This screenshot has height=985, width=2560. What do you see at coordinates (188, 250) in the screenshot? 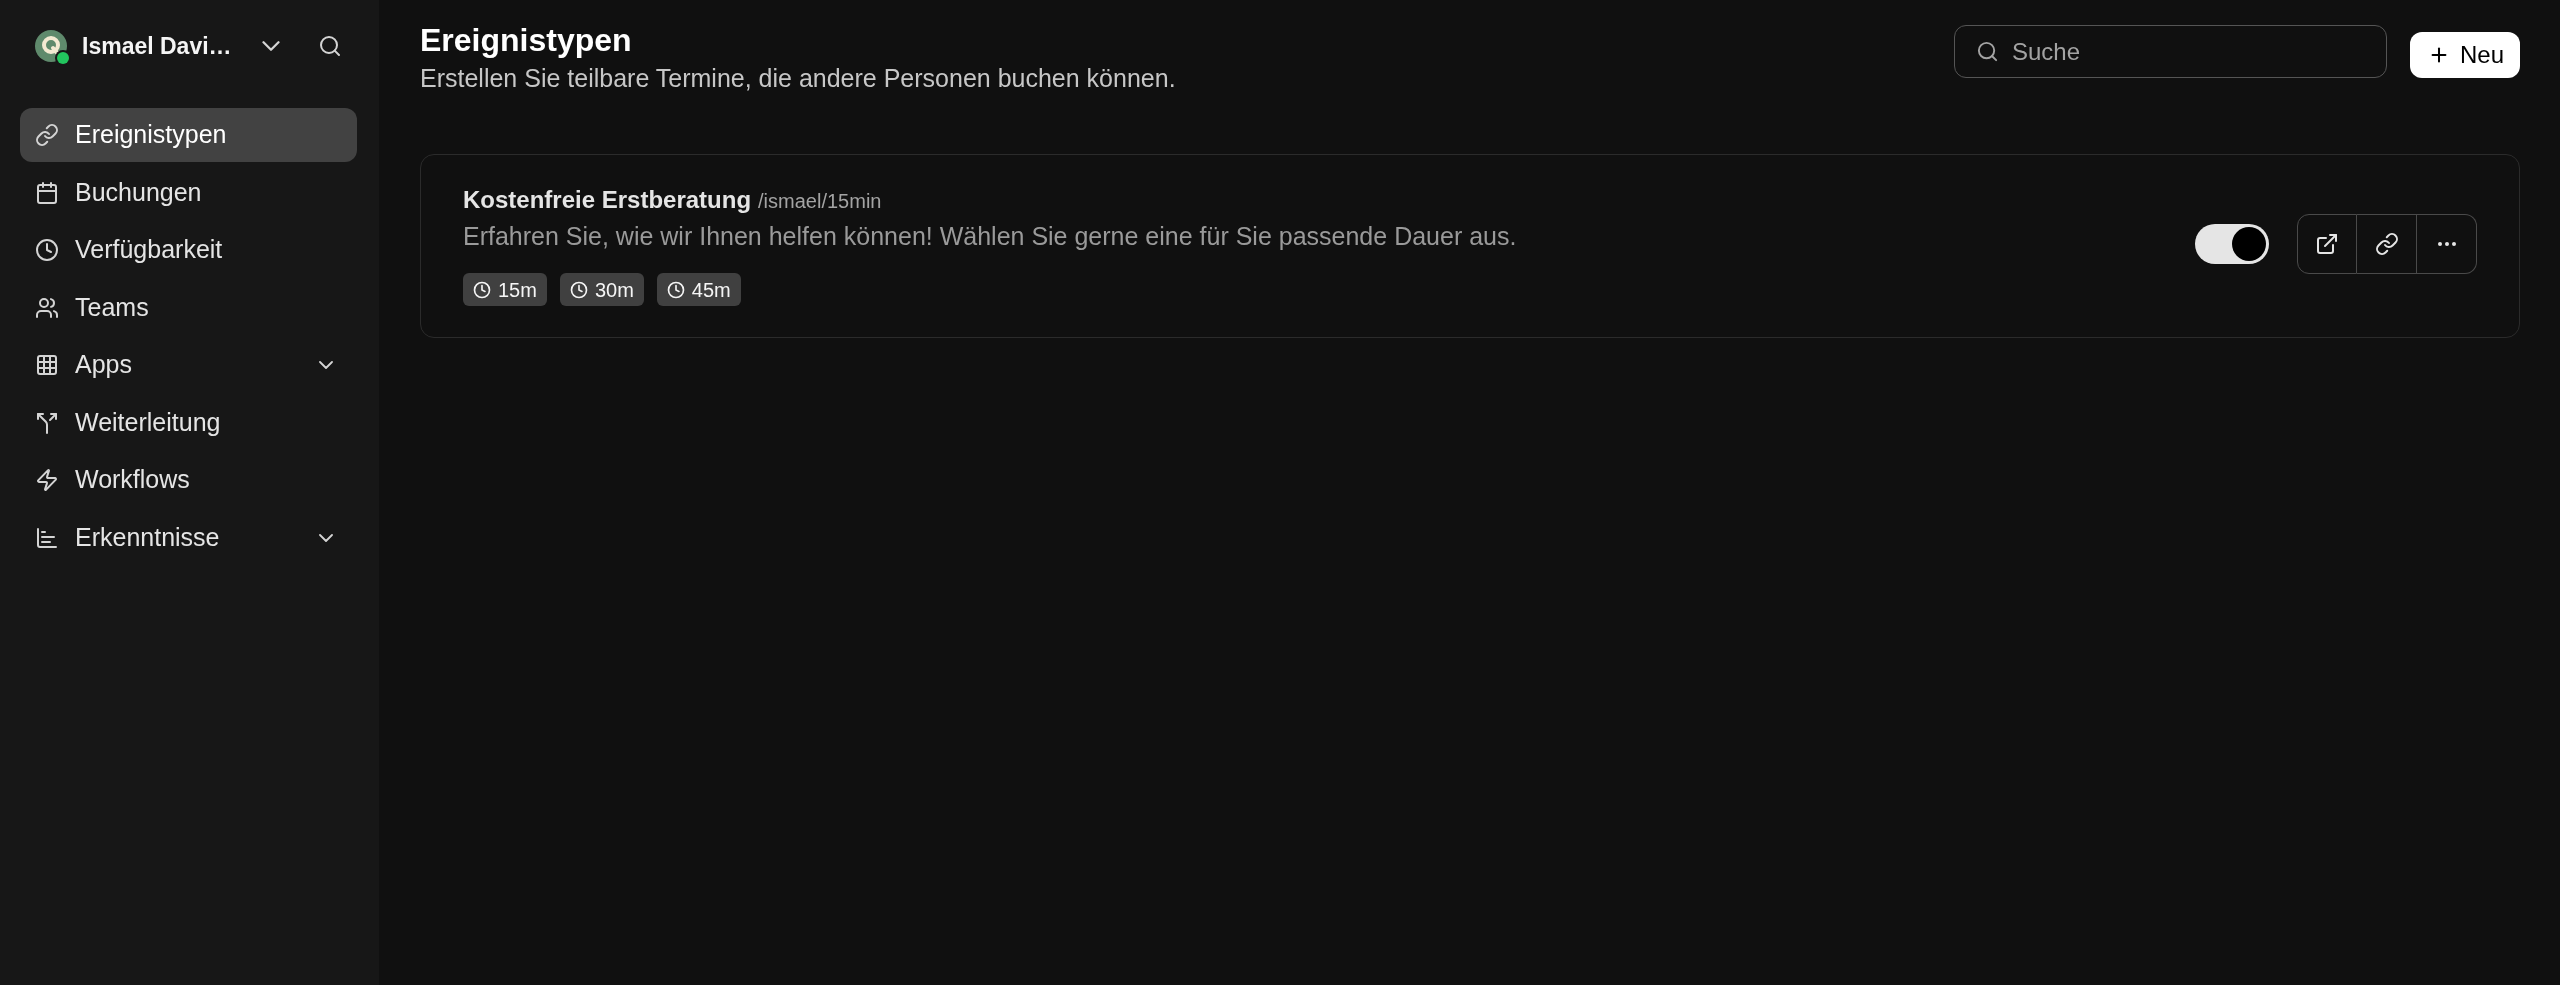
I see `sidebar-item: Verfügbarkeit` at bounding box center [188, 250].